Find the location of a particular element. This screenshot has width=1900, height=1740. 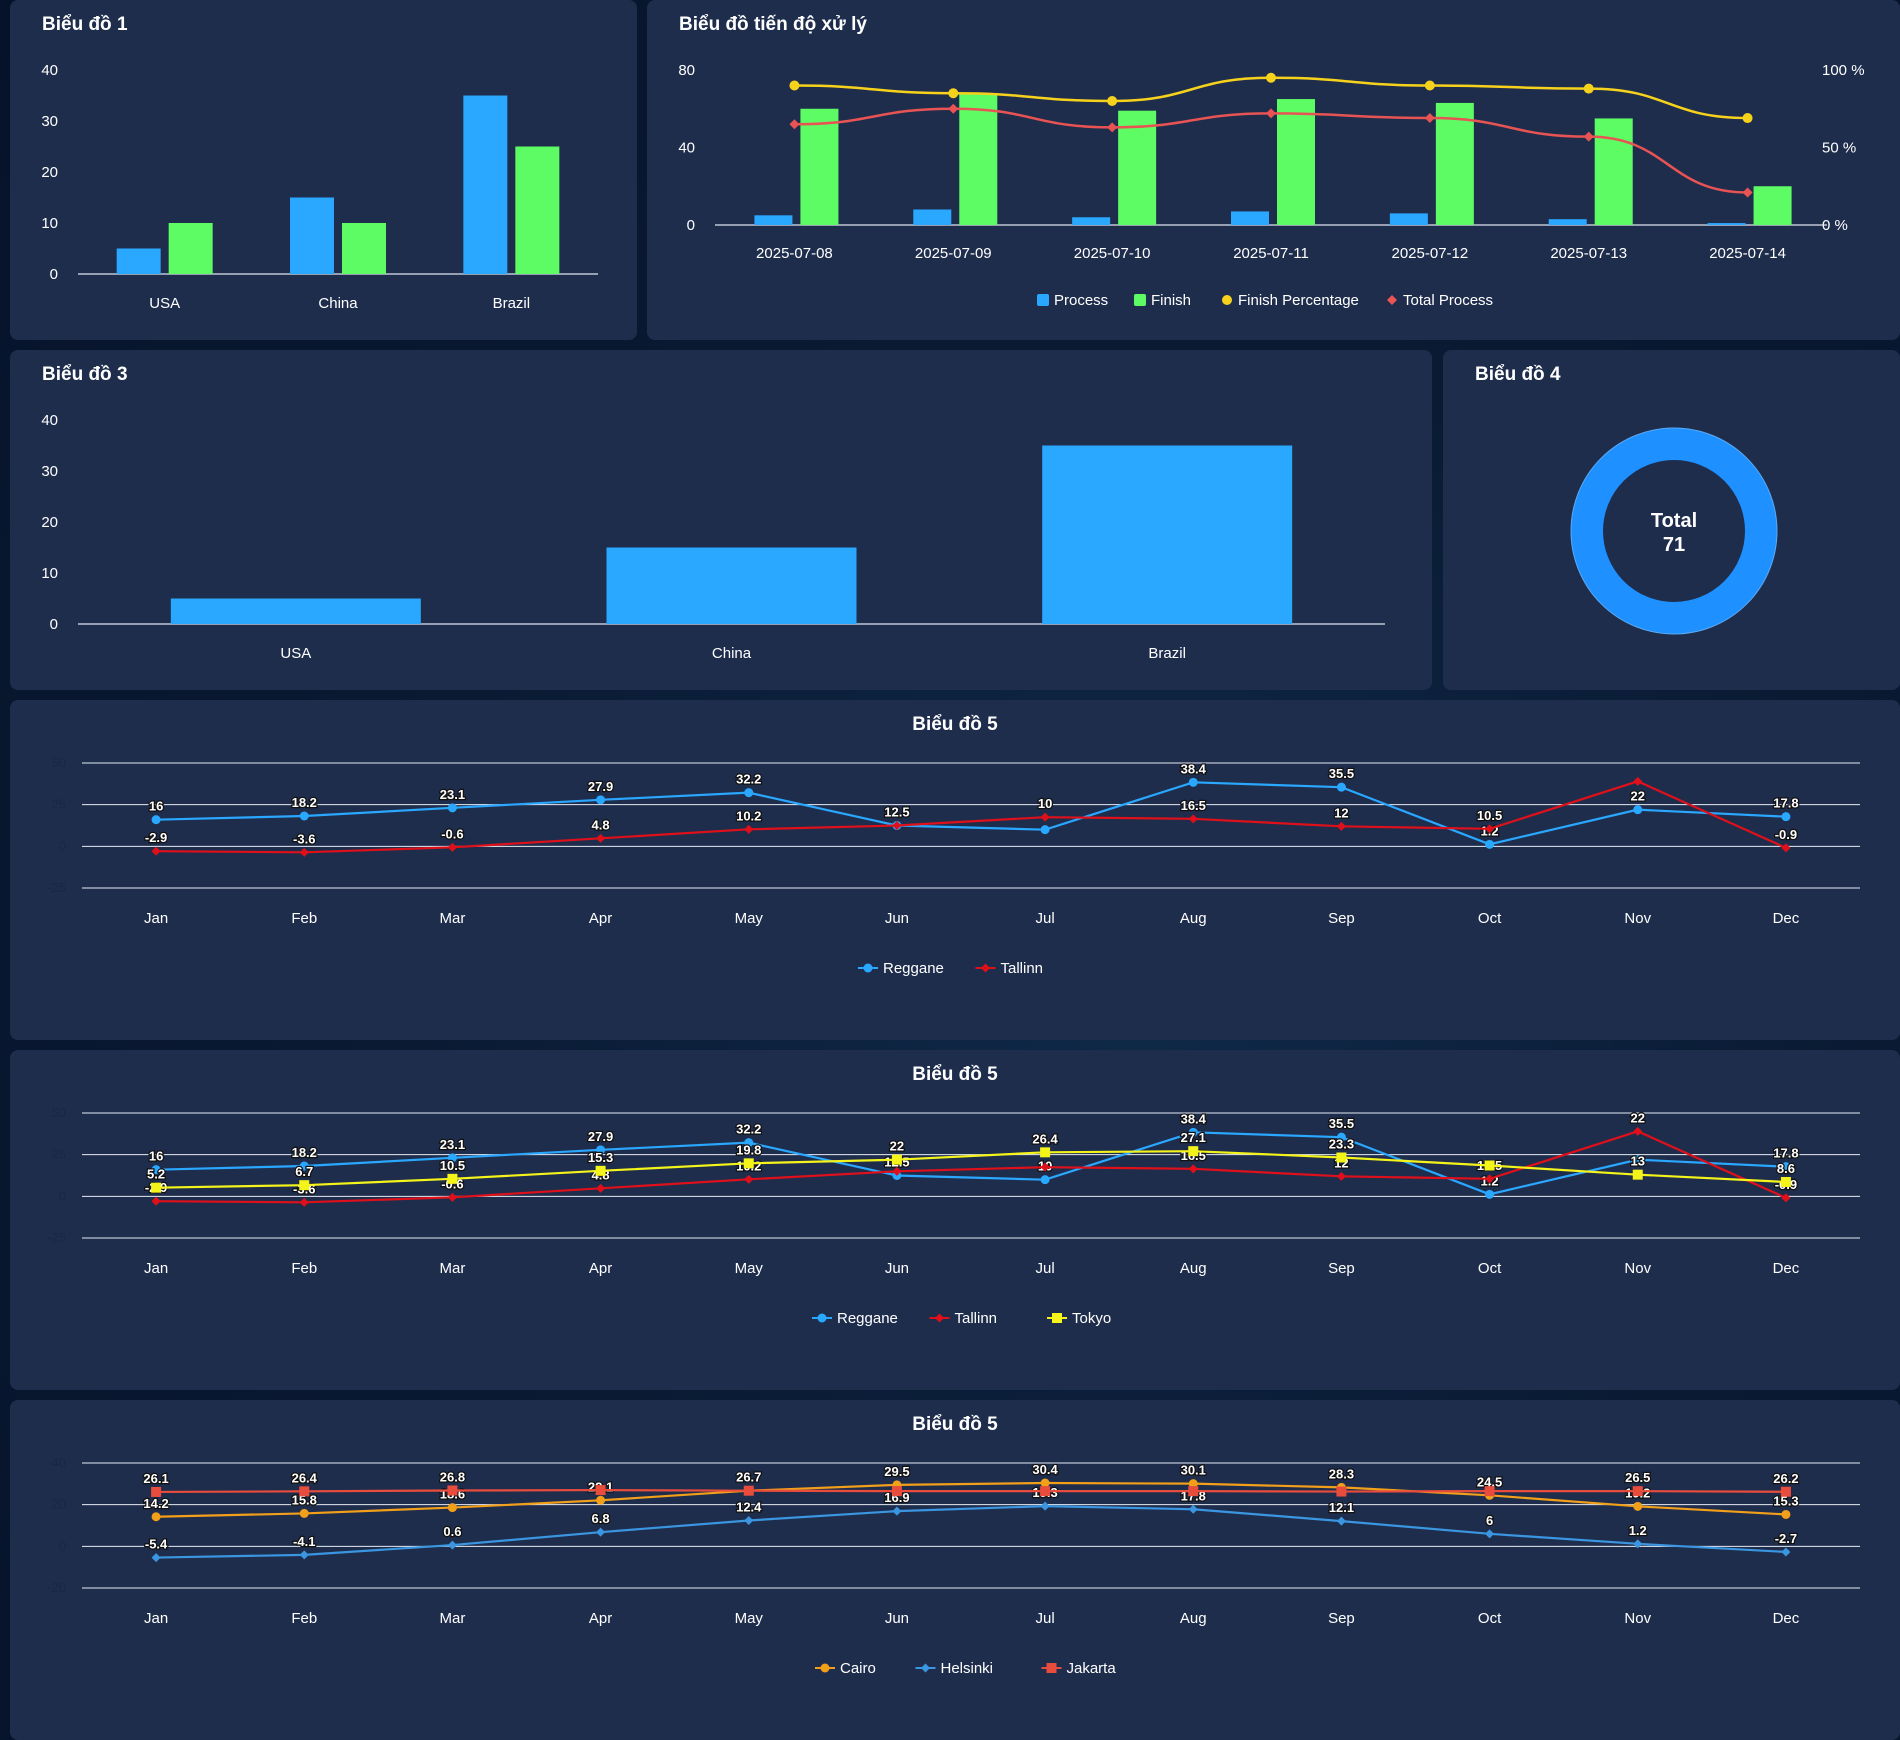

legend-label: Tallinn is located at coordinates (1022, 968).